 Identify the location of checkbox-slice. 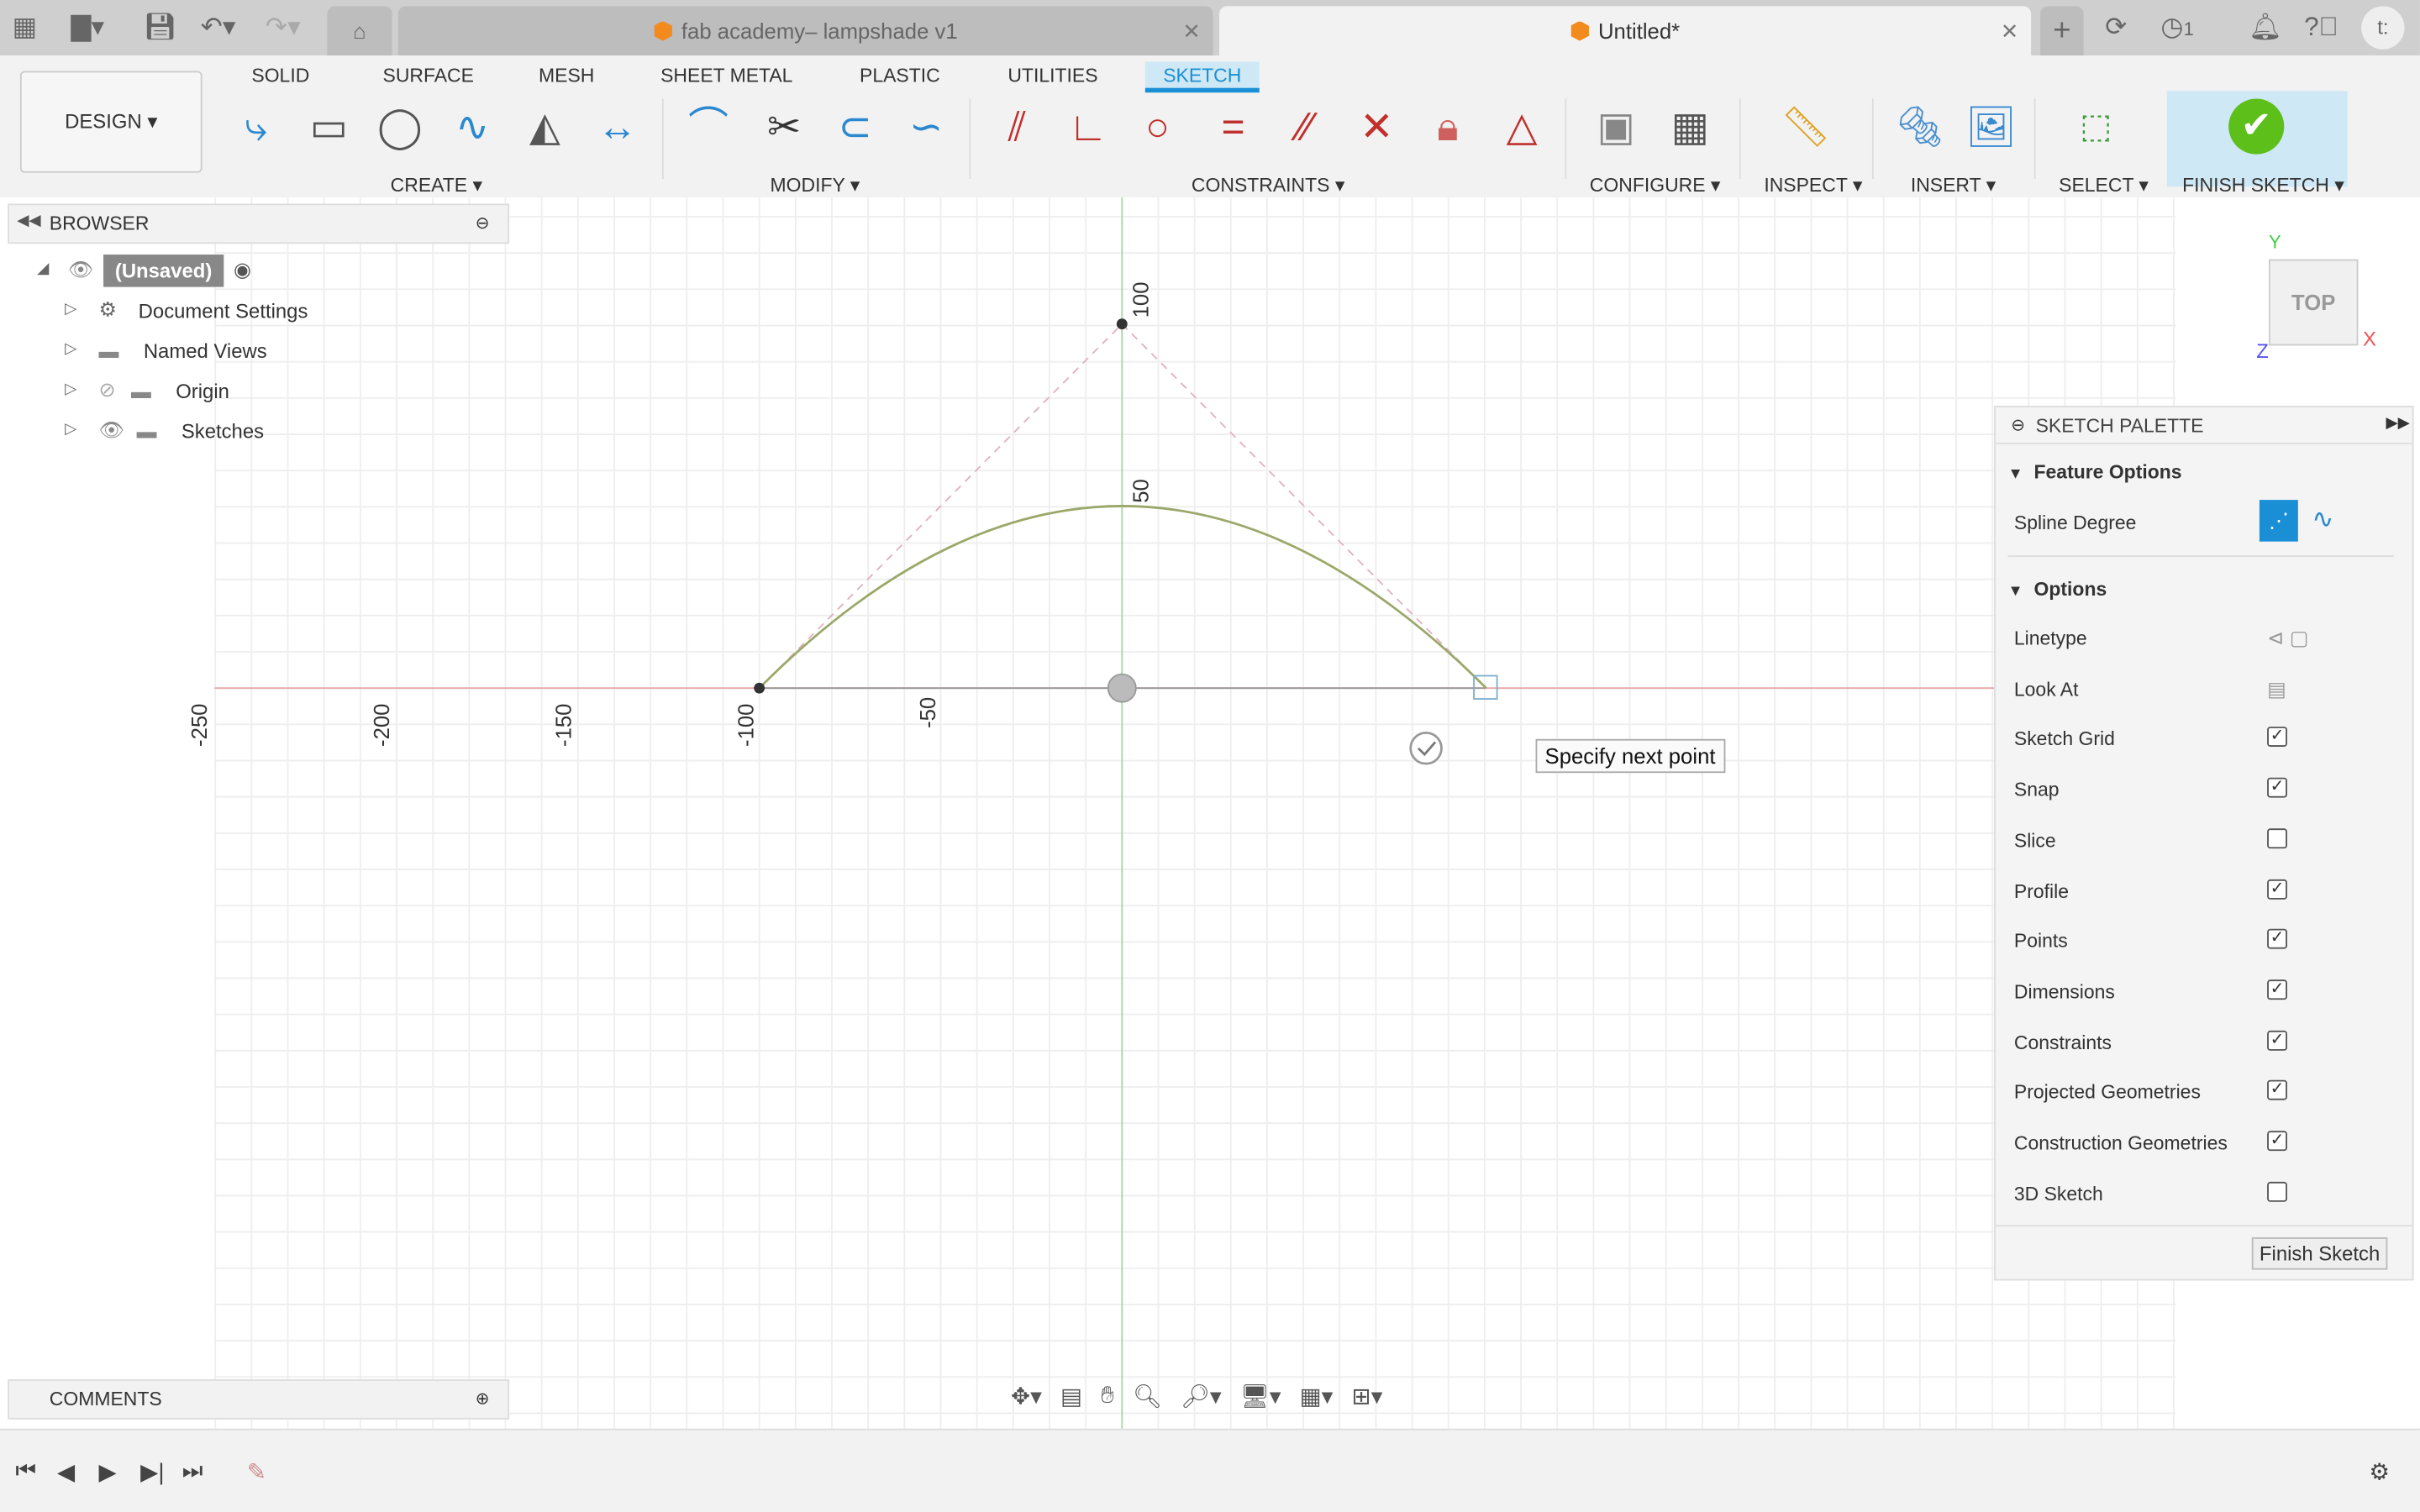
(2277, 837).